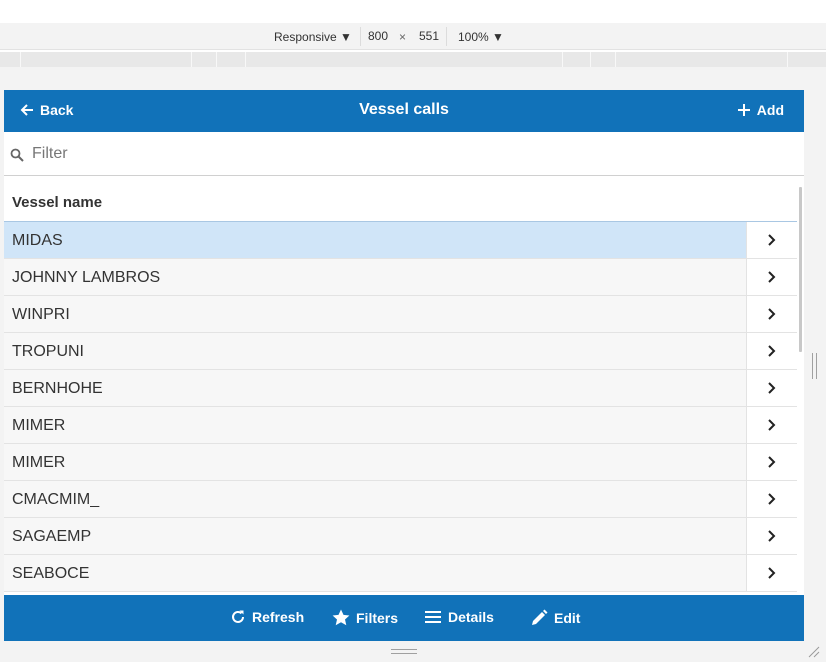  Describe the element at coordinates (238, 616) in the screenshot. I see `refresh-icon` at that location.